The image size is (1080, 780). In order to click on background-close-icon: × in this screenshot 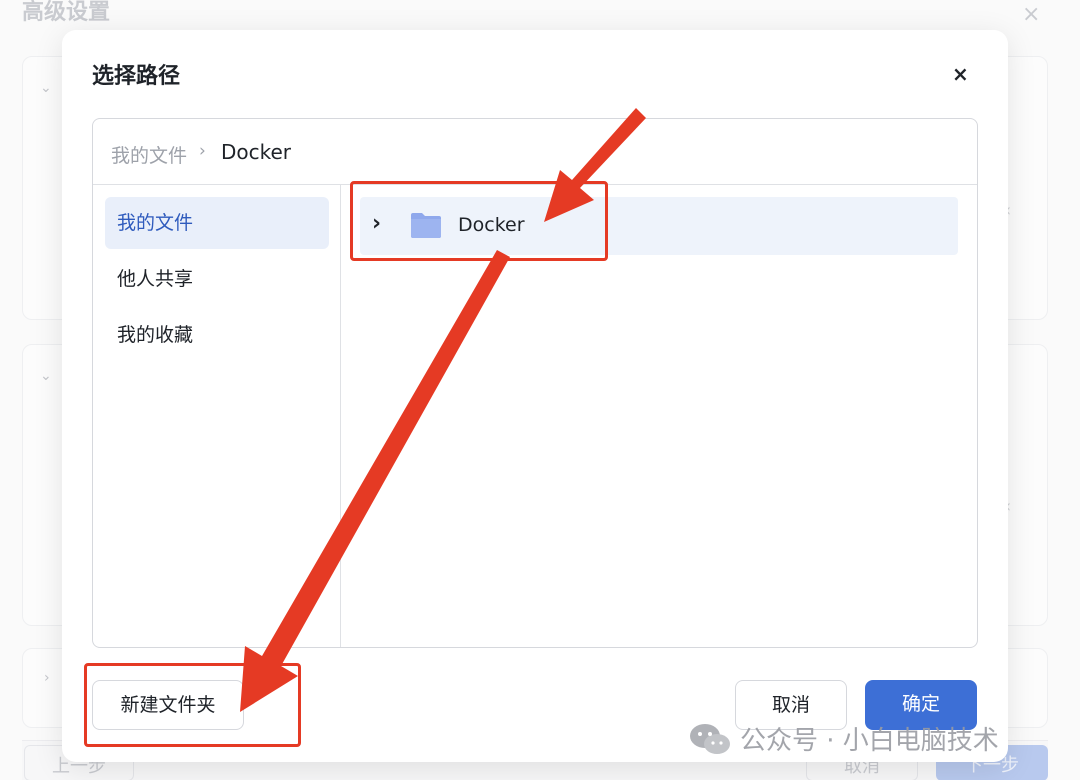, I will do `click(1031, 14)`.